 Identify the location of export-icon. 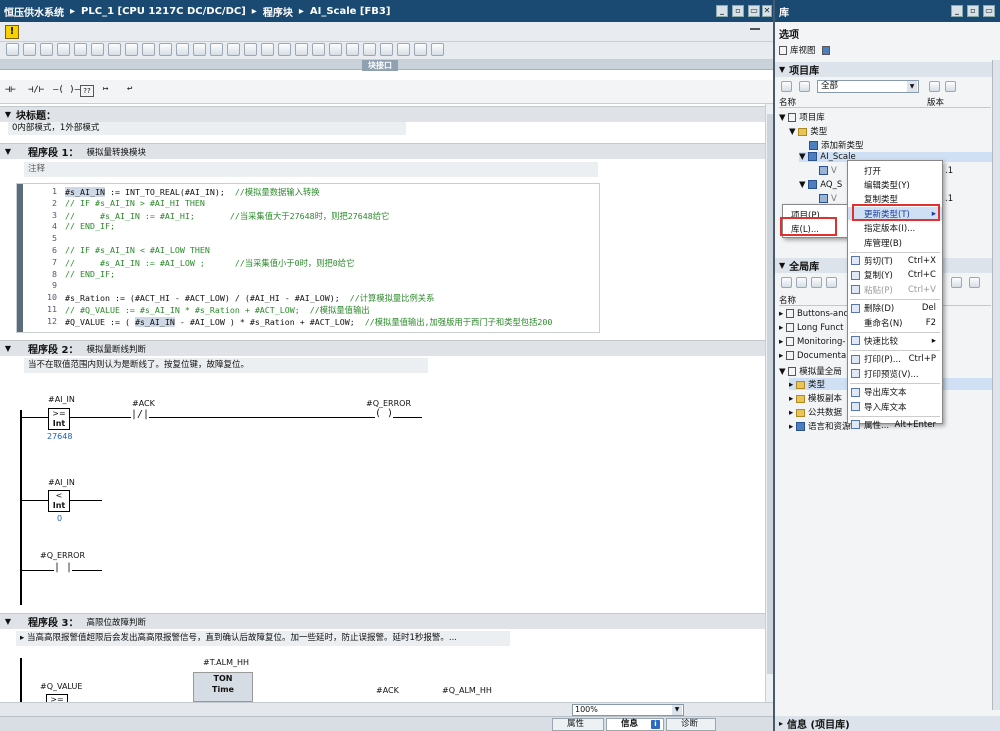
(934, 86).